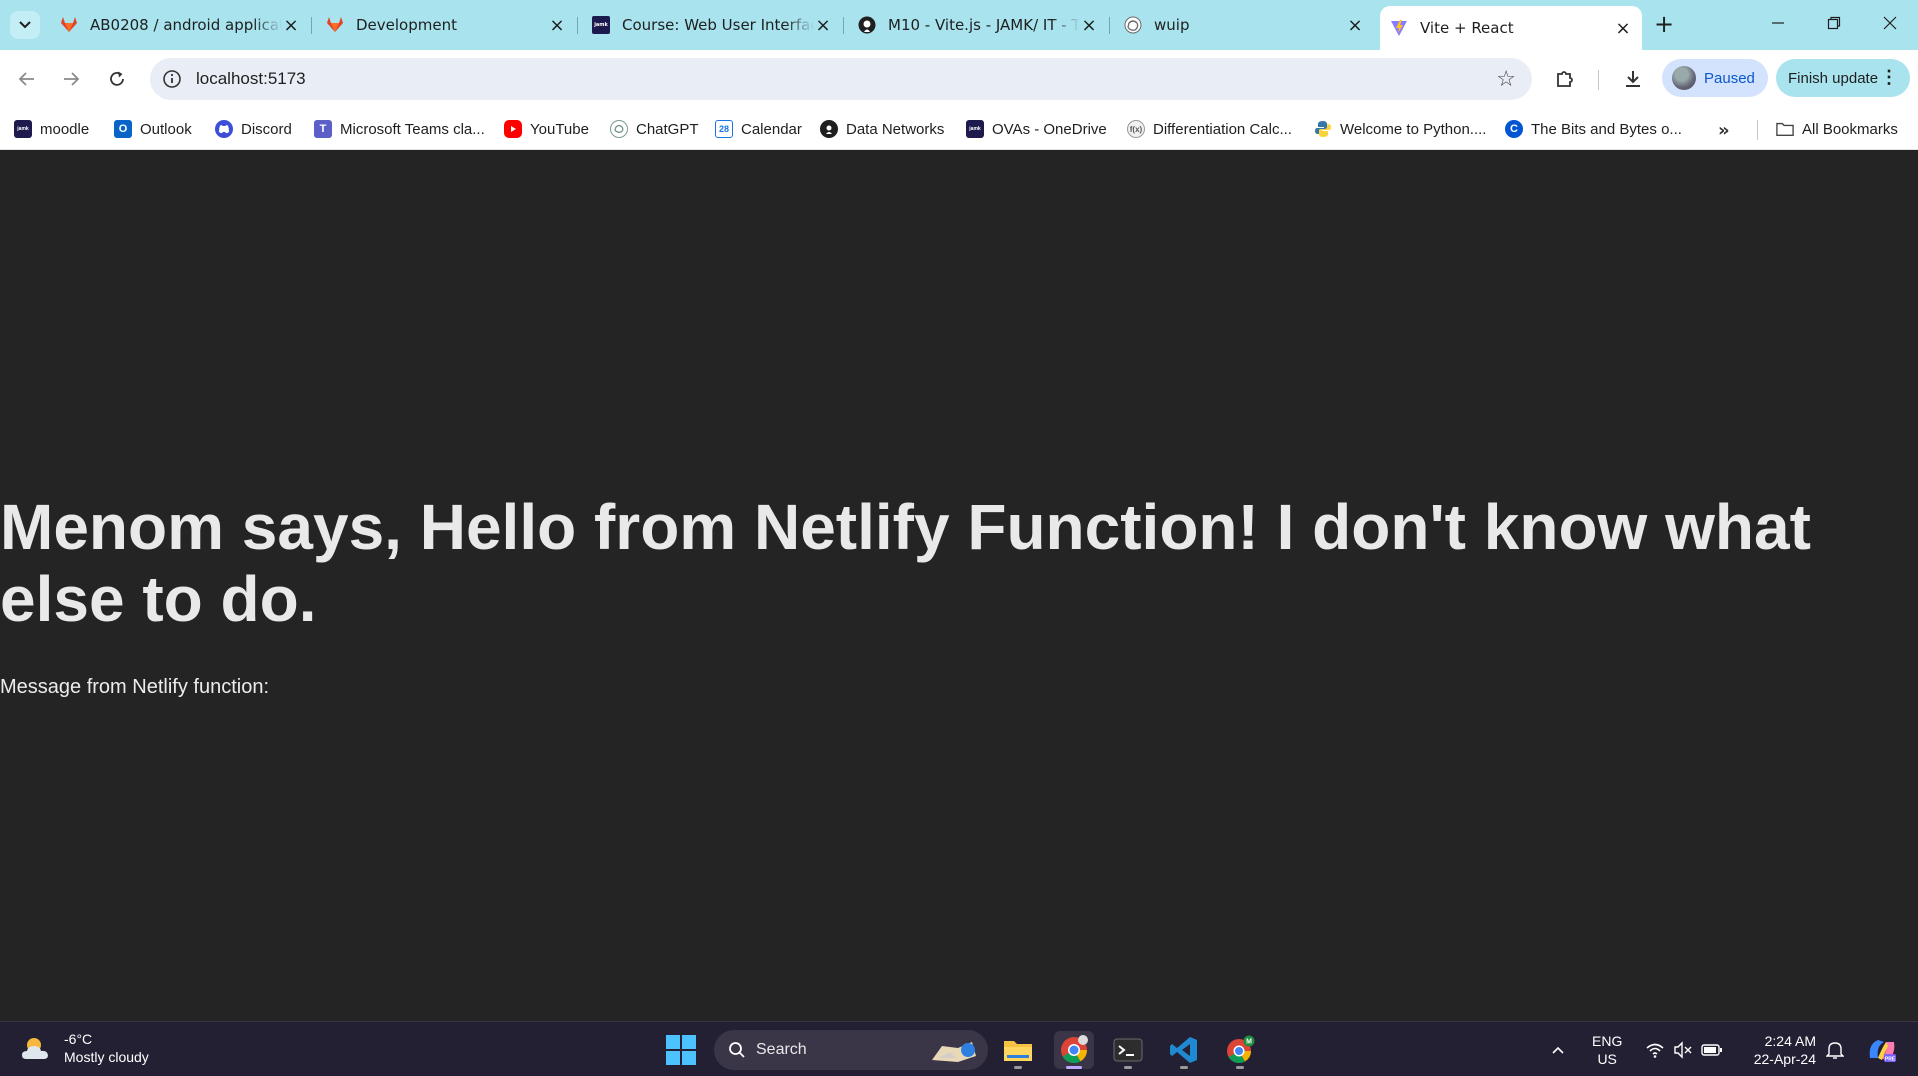 The height and width of the screenshot is (1076, 1918). What do you see at coordinates (335, 25) in the screenshot?
I see `gitlab-icon` at bounding box center [335, 25].